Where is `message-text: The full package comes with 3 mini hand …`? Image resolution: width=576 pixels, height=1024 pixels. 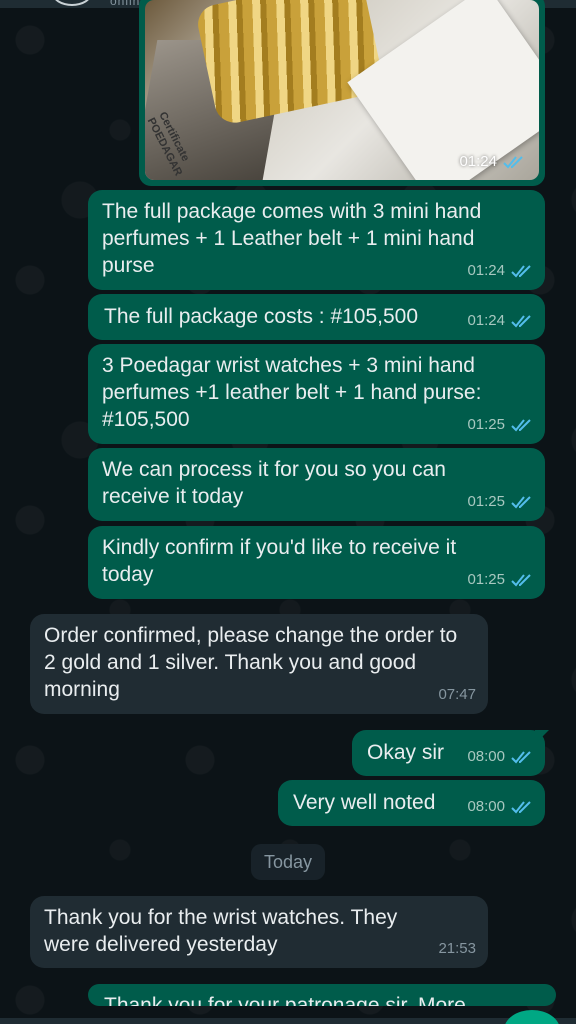
message-text: The full package comes with 3 mini hand … is located at coordinates (292, 238).